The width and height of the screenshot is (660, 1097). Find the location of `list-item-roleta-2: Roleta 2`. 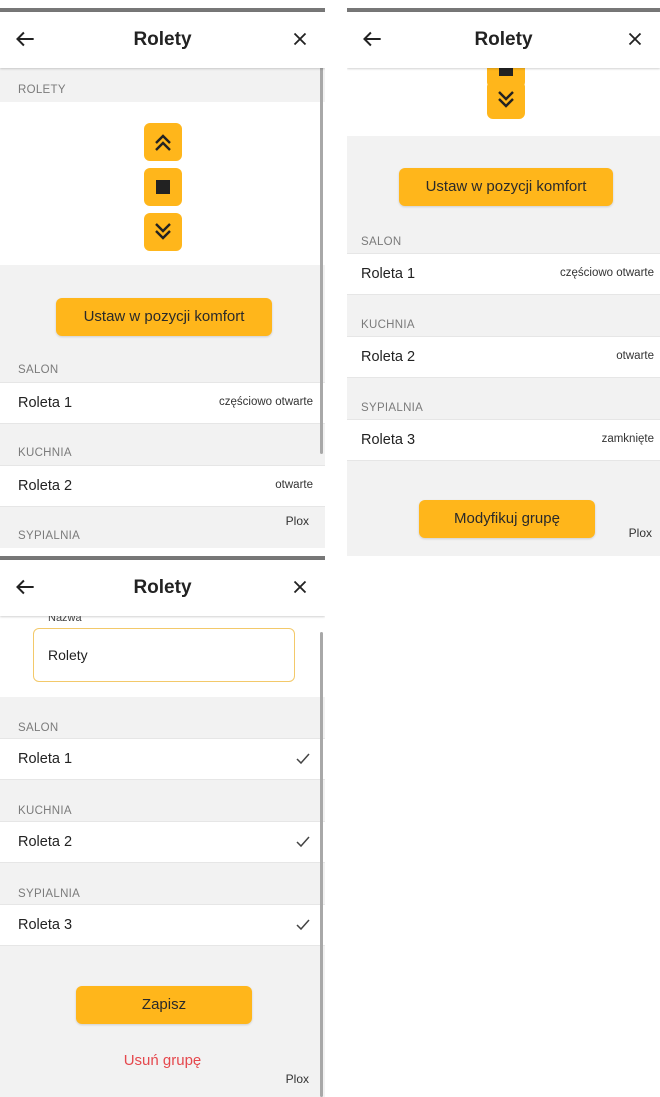

list-item-roleta-2: Roleta 2 is located at coordinates (162, 842).